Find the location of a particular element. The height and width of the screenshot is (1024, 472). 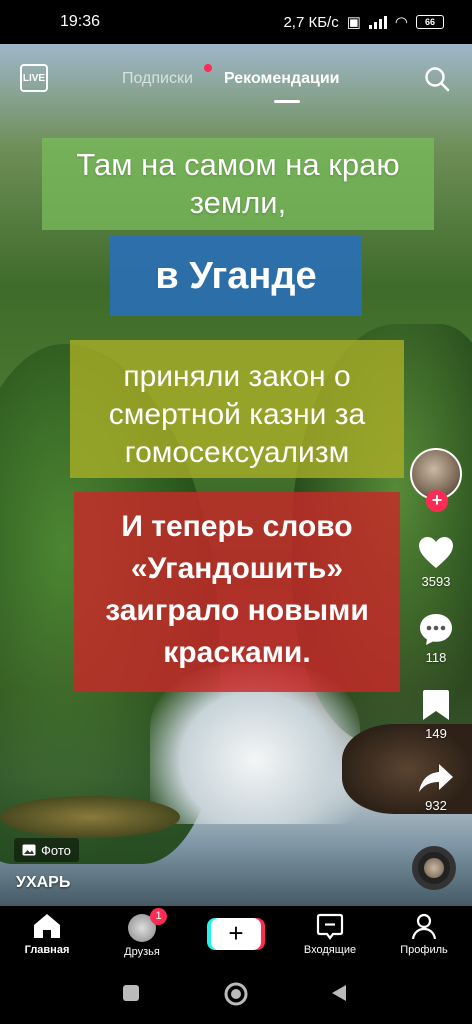

scenery-rock is located at coordinates (90, 817).